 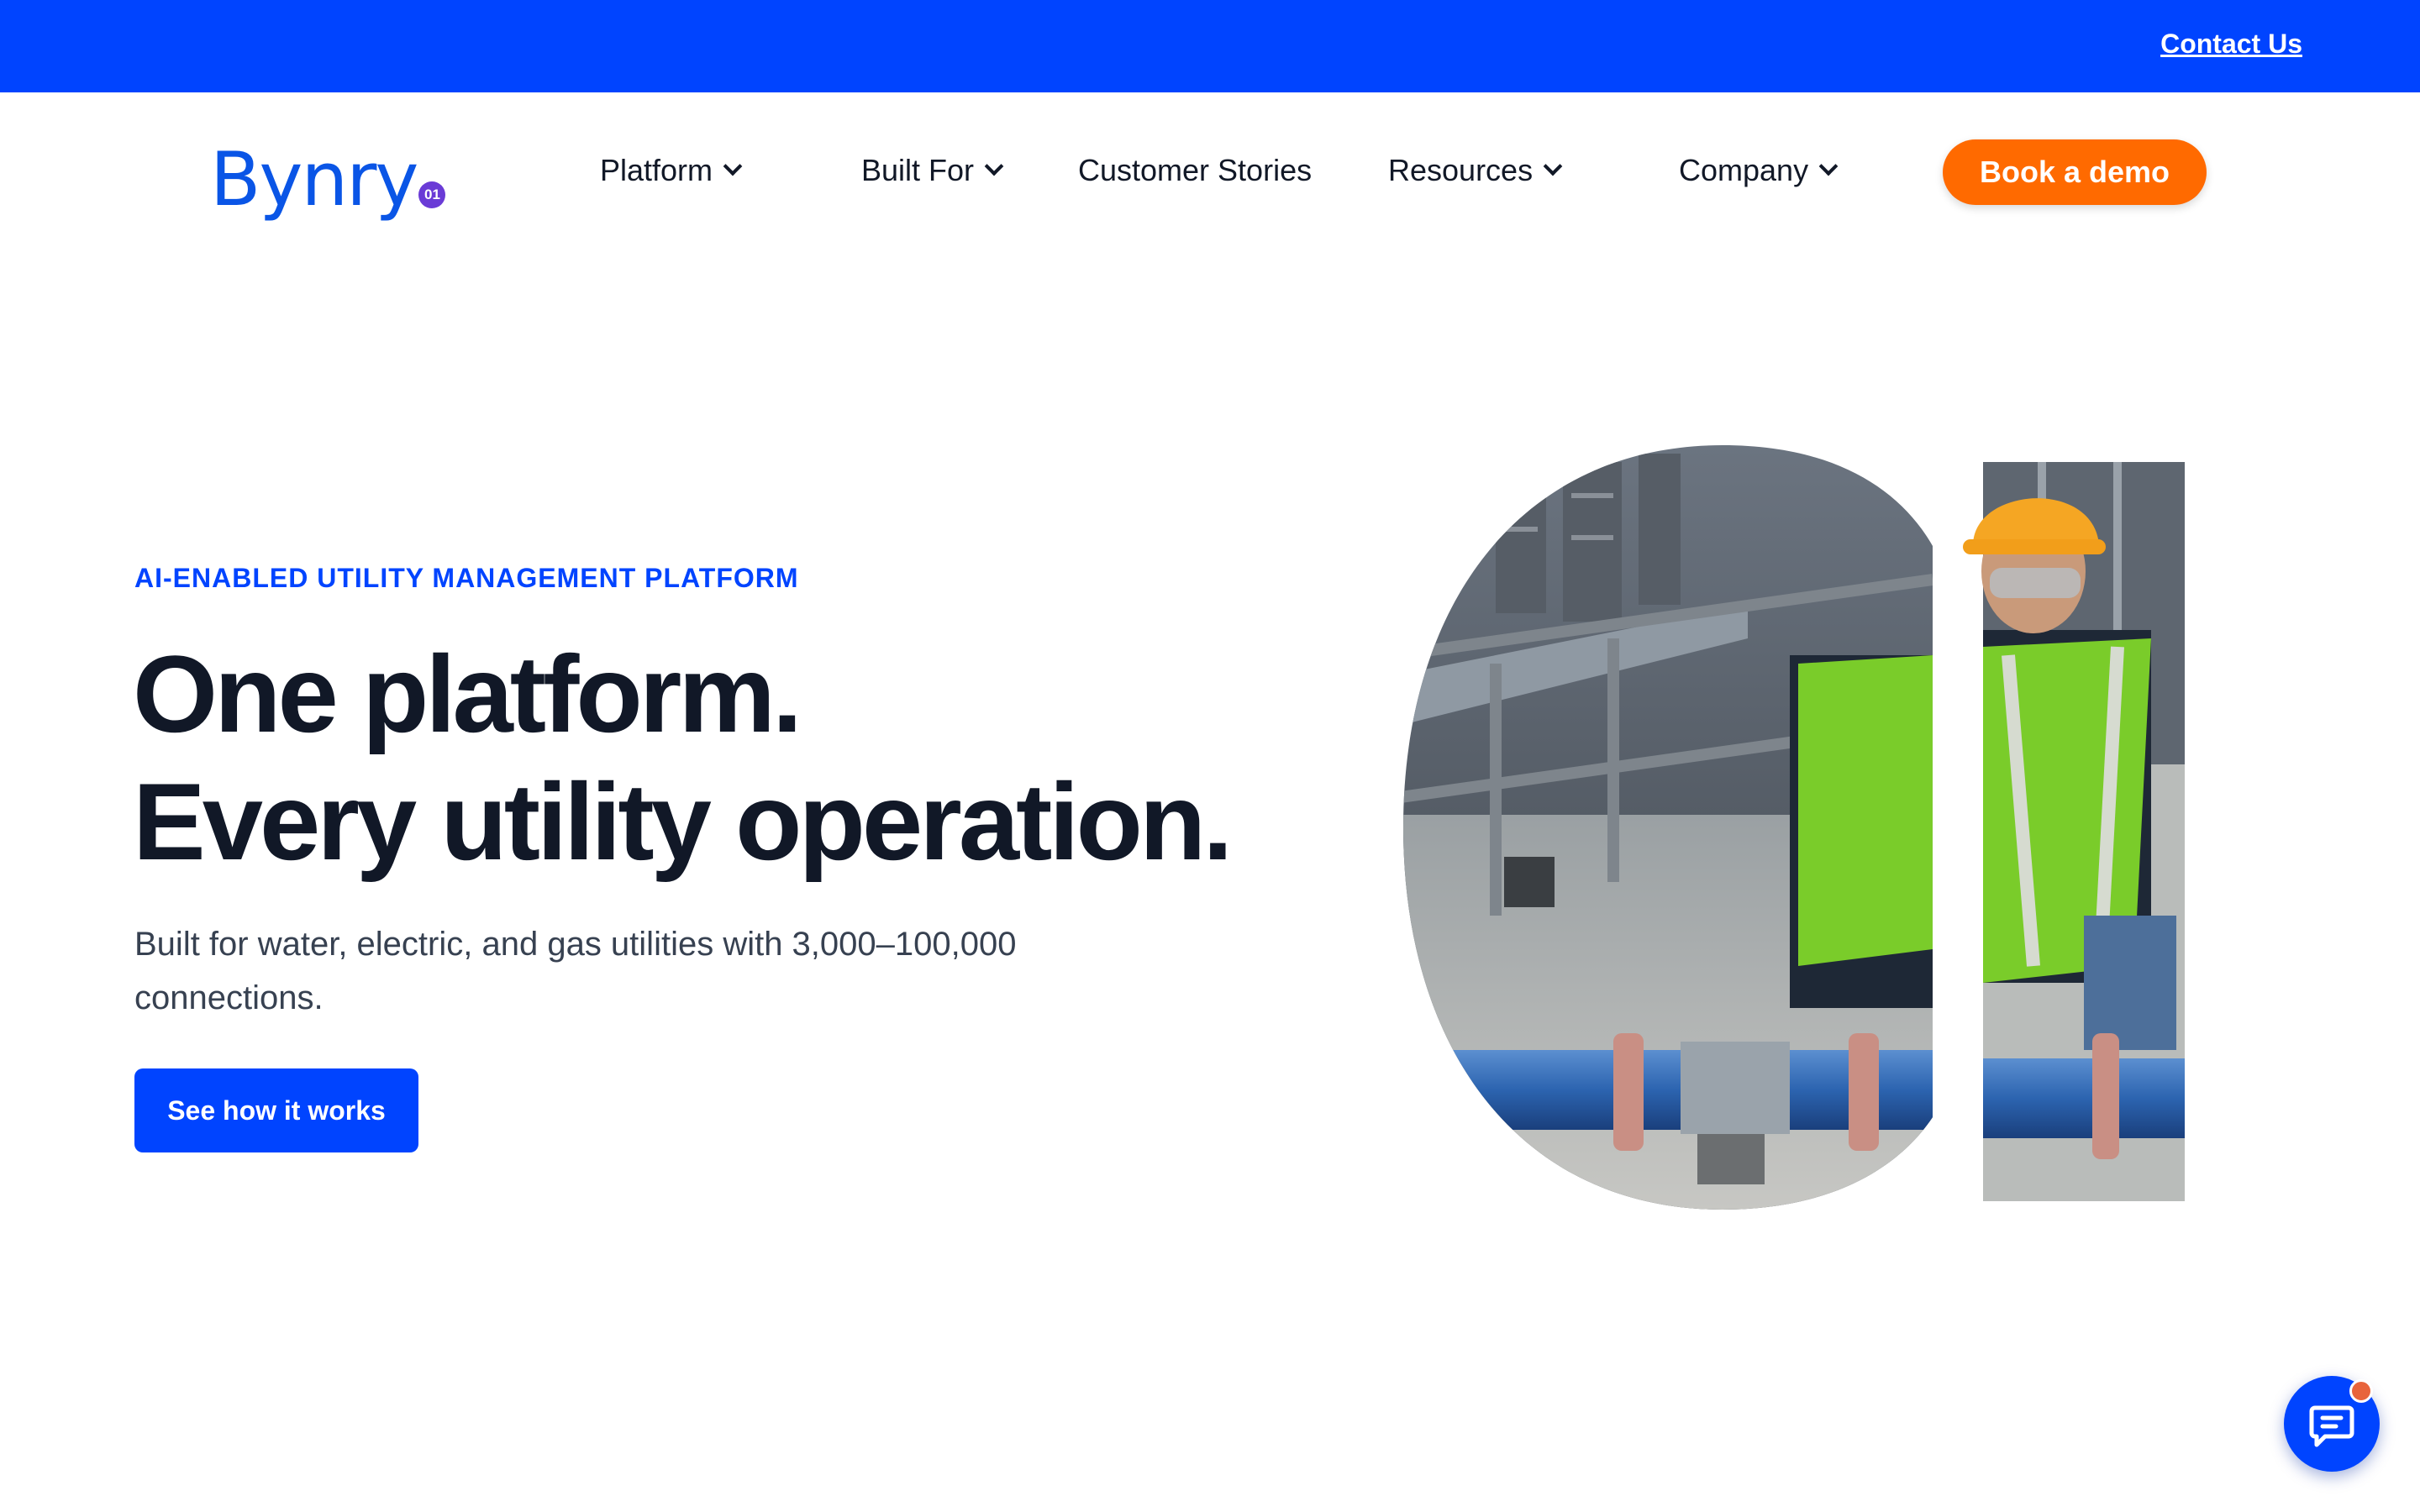 I want to click on logo-wordmark: Bynry, so click(x=314, y=179).